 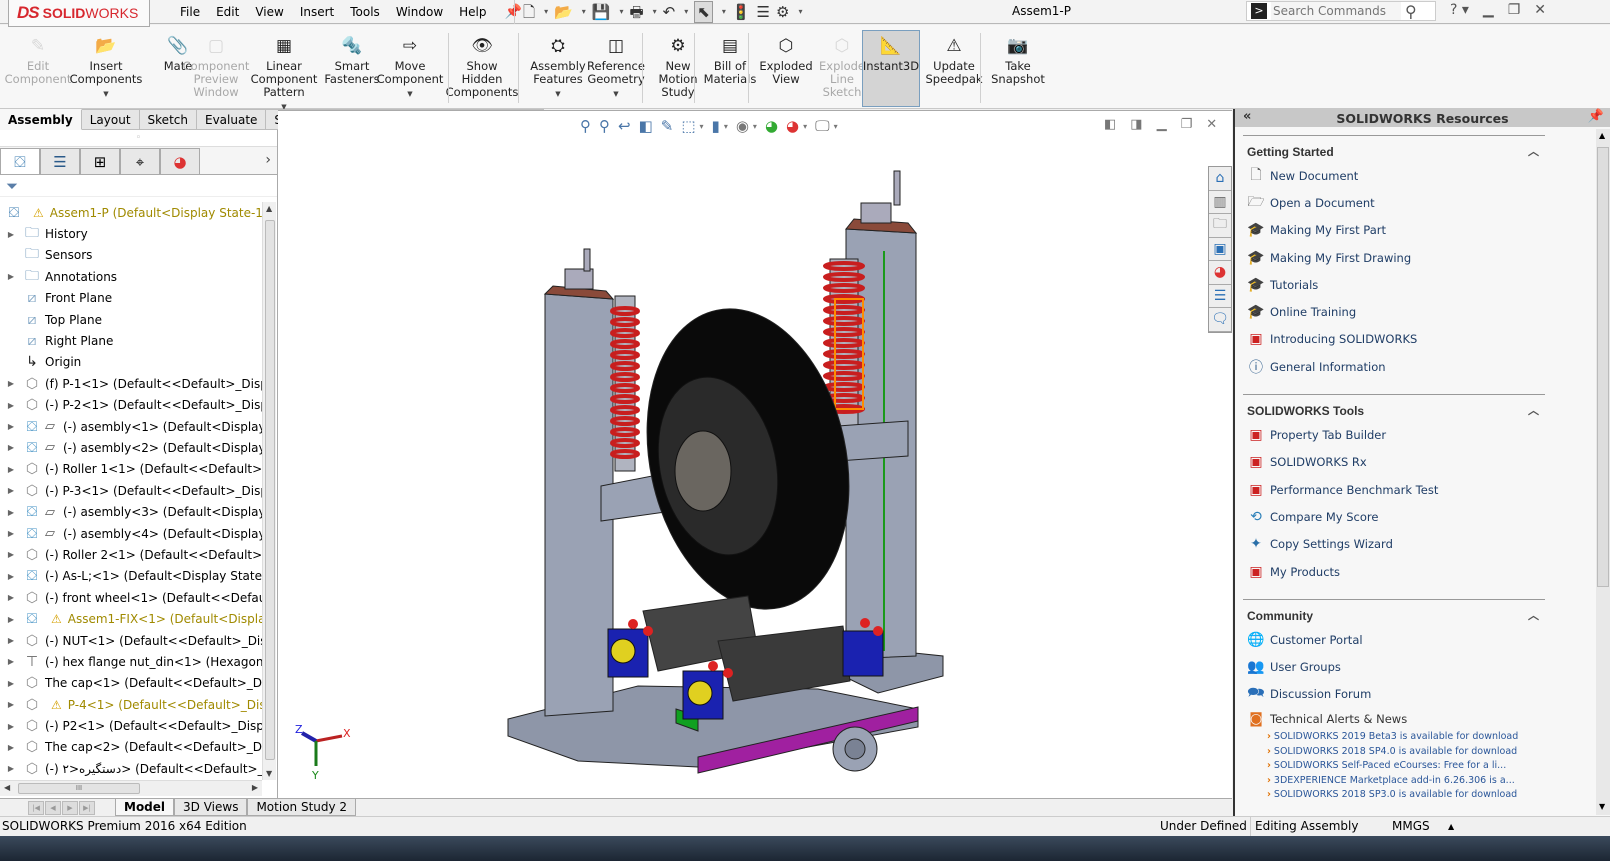 What do you see at coordinates (1533, 616) in the screenshot?
I see `chevron-up-icon: ︿` at bounding box center [1533, 616].